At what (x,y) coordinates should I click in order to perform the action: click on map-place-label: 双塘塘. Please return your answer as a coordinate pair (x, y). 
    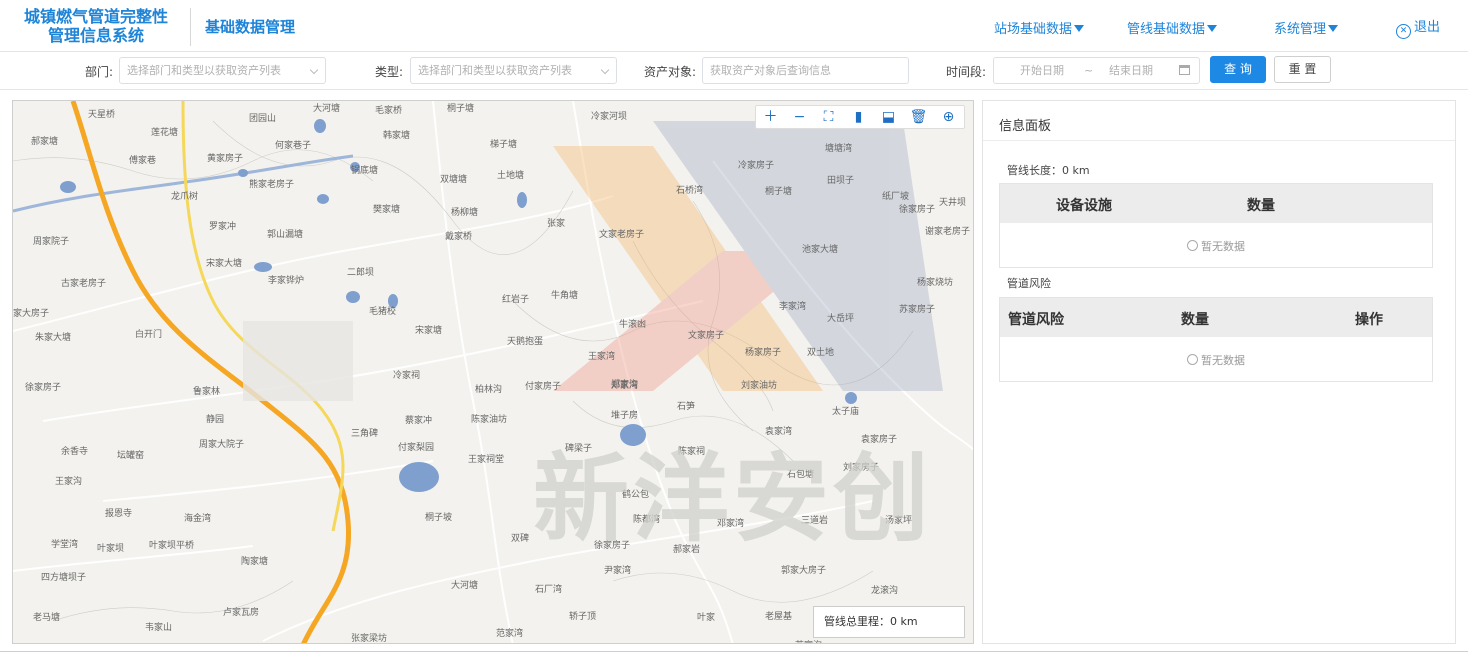
    Looking at the image, I should click on (454, 180).